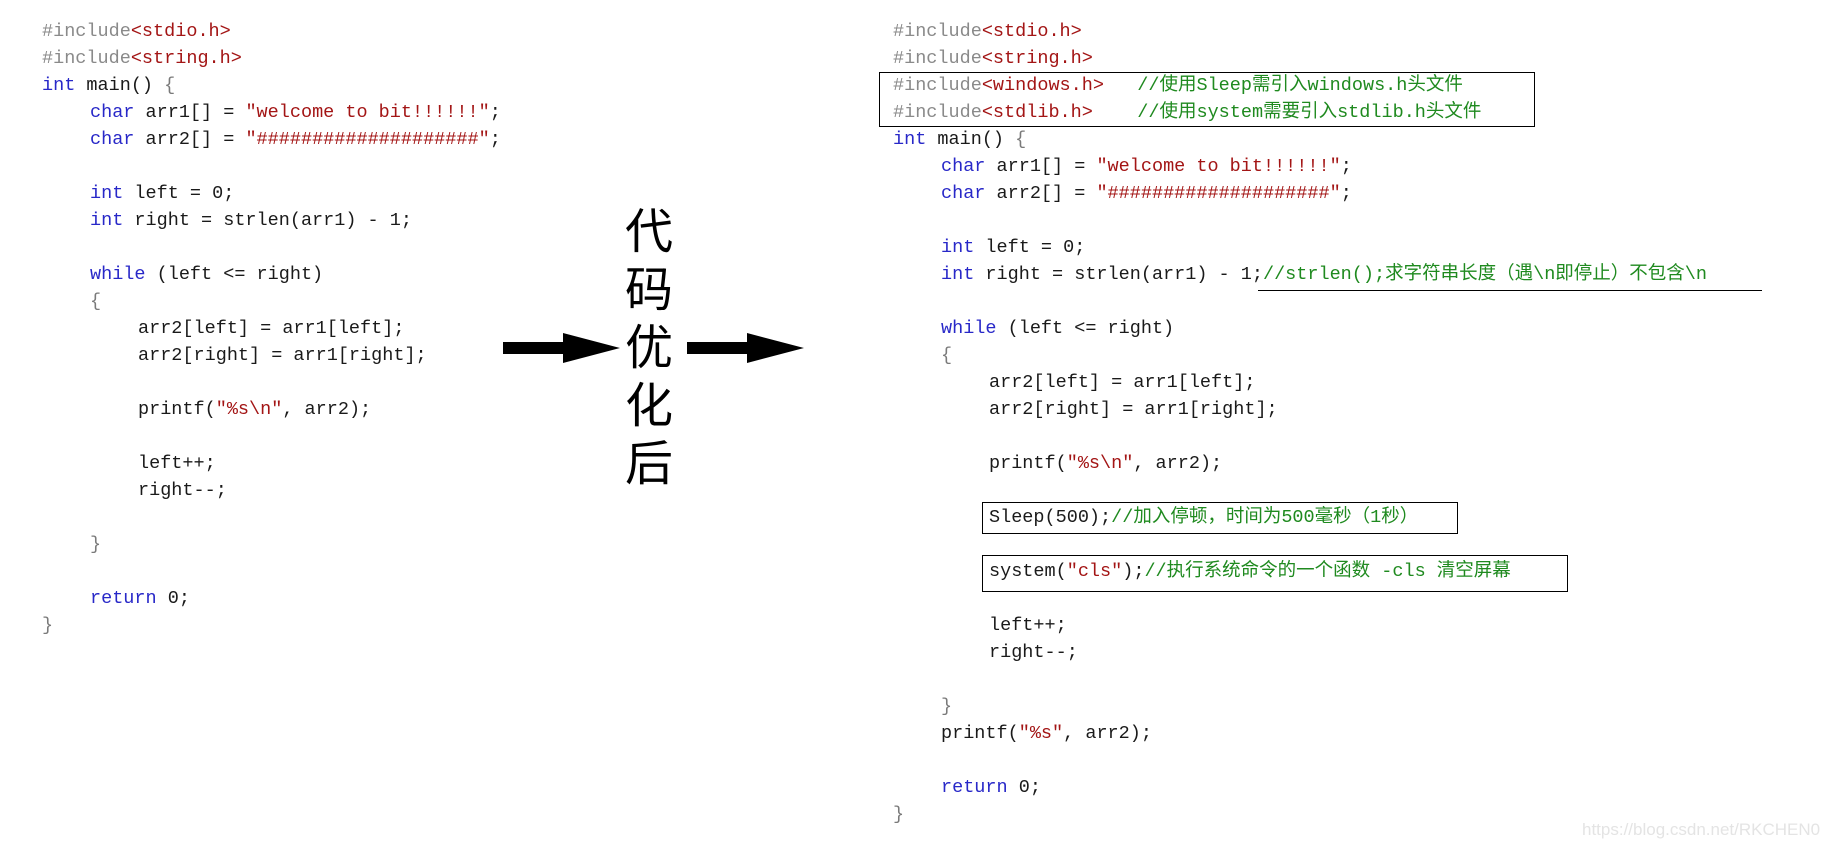  What do you see at coordinates (1218, 166) in the screenshot?
I see `code-string: "welcome to bit!!!!!!"` at bounding box center [1218, 166].